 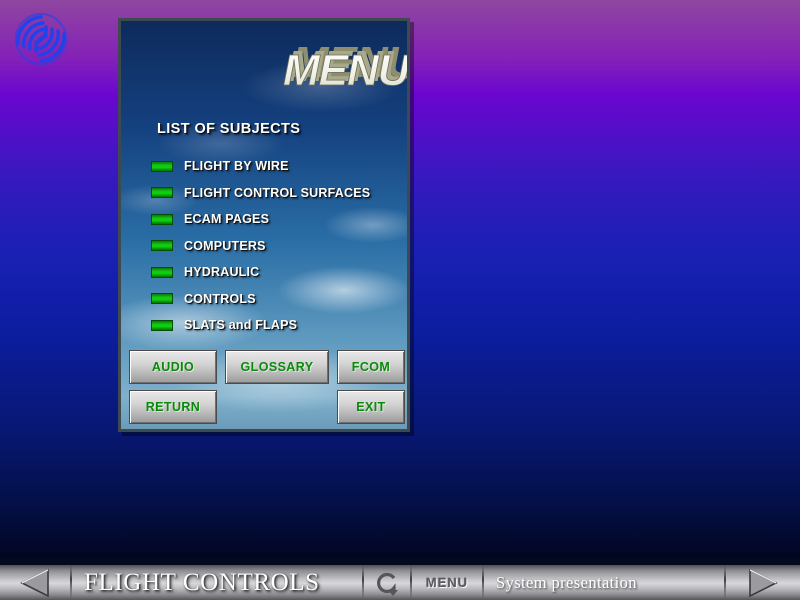 I want to click on list-item: CONTROLS, so click(x=276, y=299).